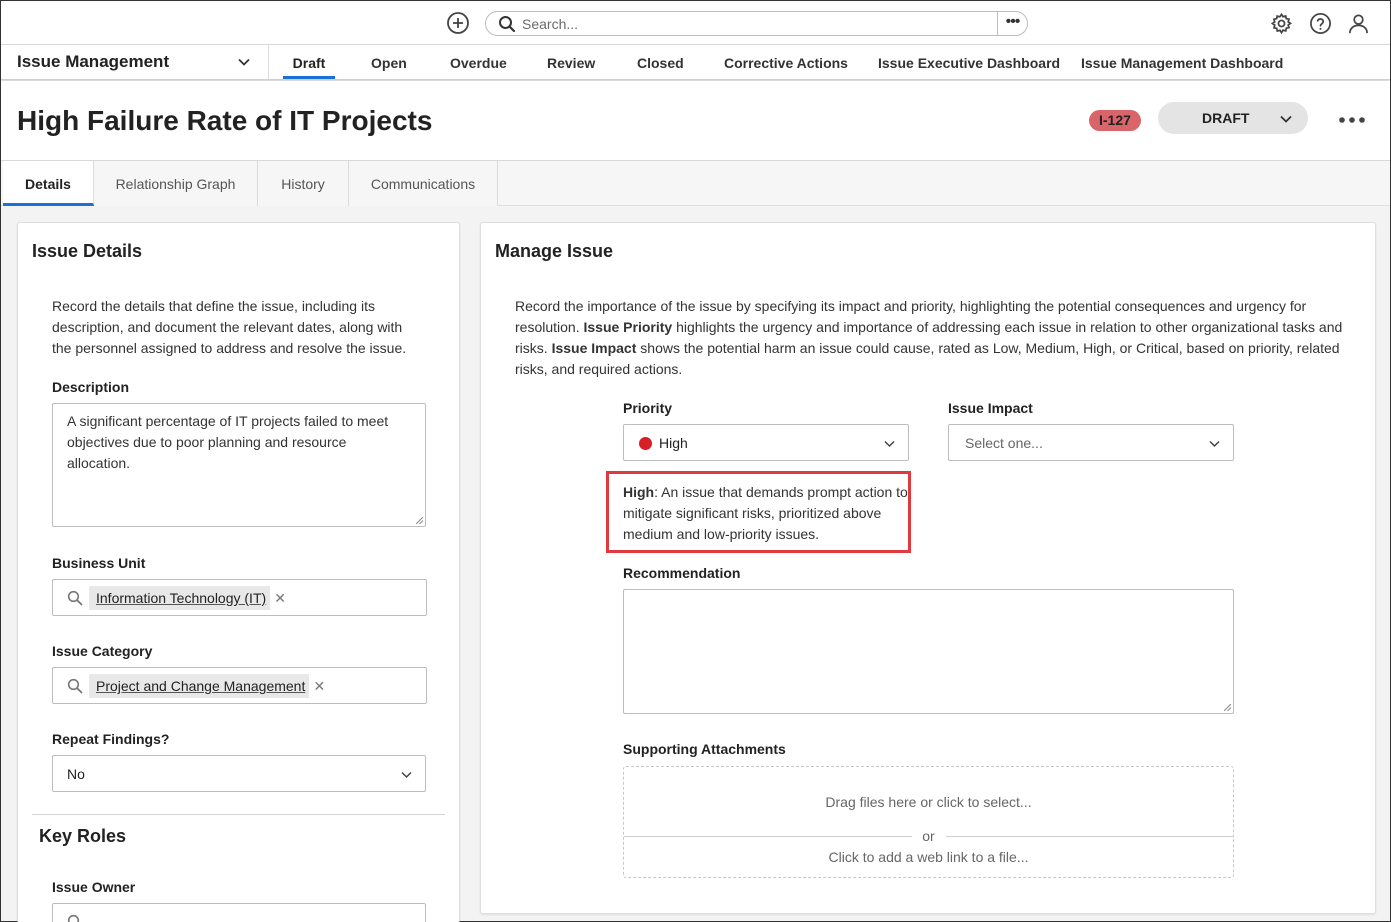 The width and height of the screenshot is (1391, 922). I want to click on tab-history: History, so click(303, 183).